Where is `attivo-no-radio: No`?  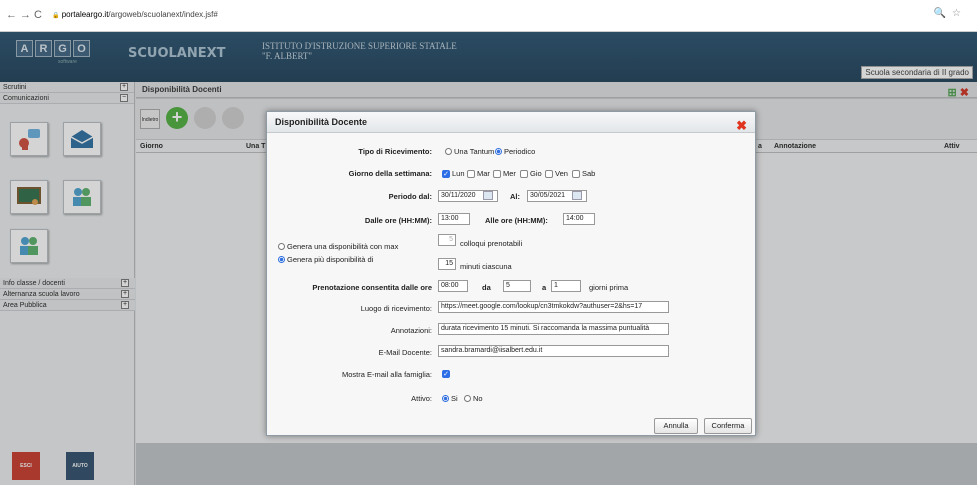
attivo-no-radio: No is located at coordinates (473, 398).